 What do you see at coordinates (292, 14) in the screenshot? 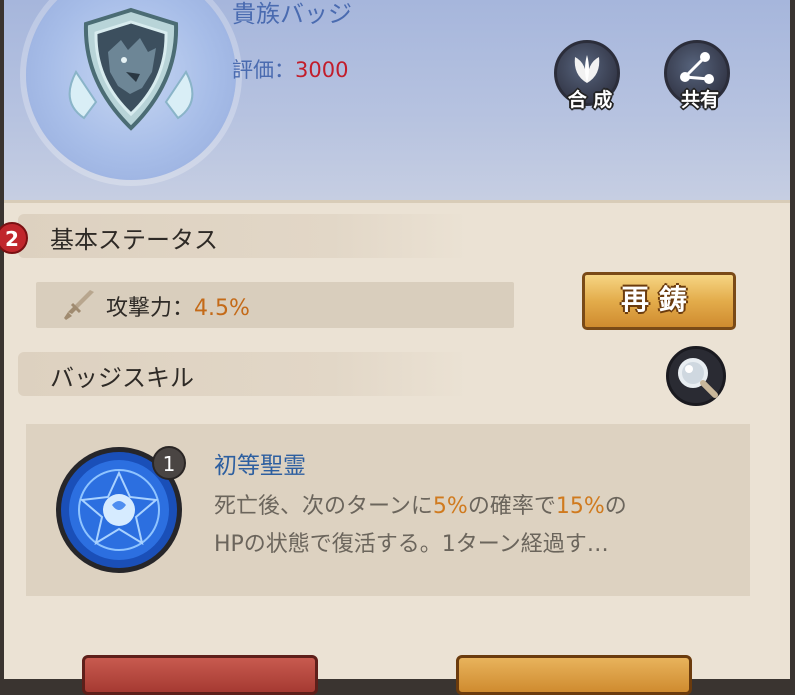
I see `item-name: 貴族バッジ` at bounding box center [292, 14].